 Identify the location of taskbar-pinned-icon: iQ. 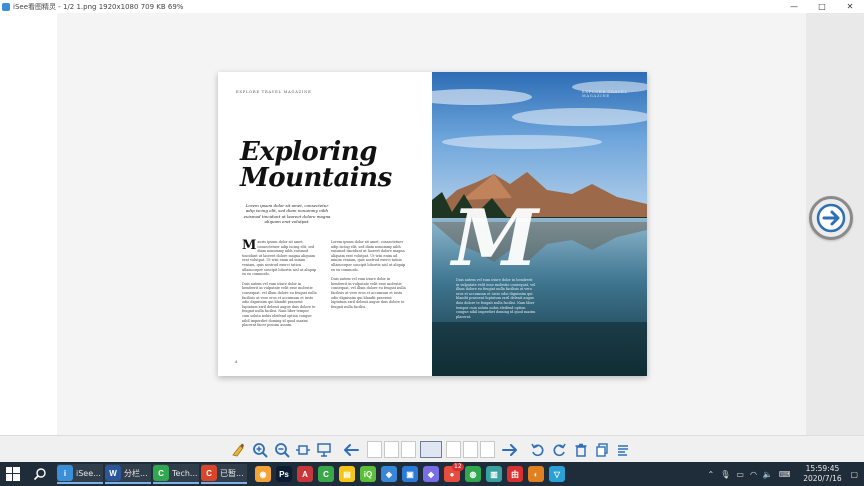
(368, 474).